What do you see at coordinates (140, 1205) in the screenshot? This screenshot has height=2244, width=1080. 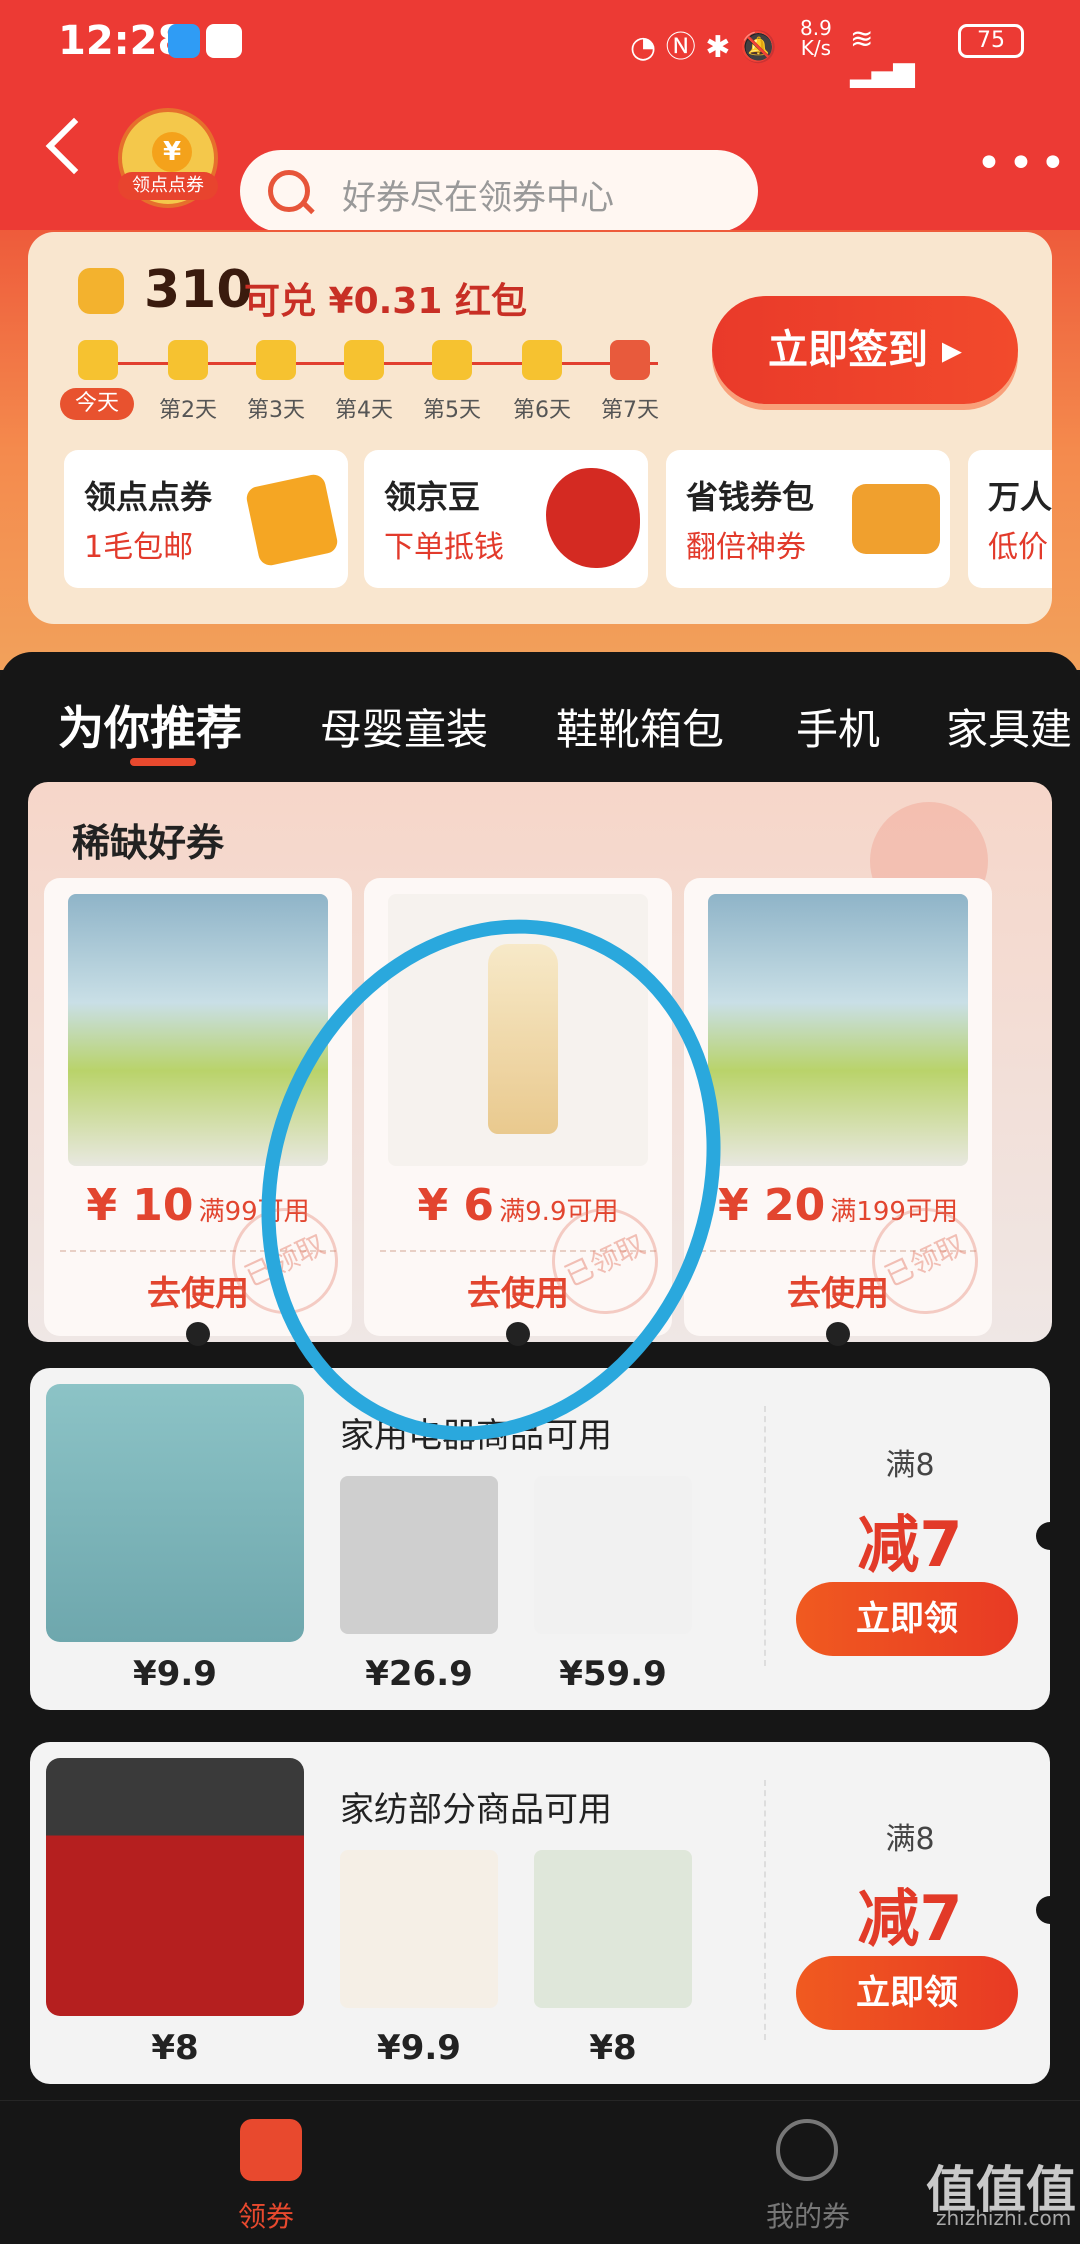 I see `coupon-amount: ¥ 10` at bounding box center [140, 1205].